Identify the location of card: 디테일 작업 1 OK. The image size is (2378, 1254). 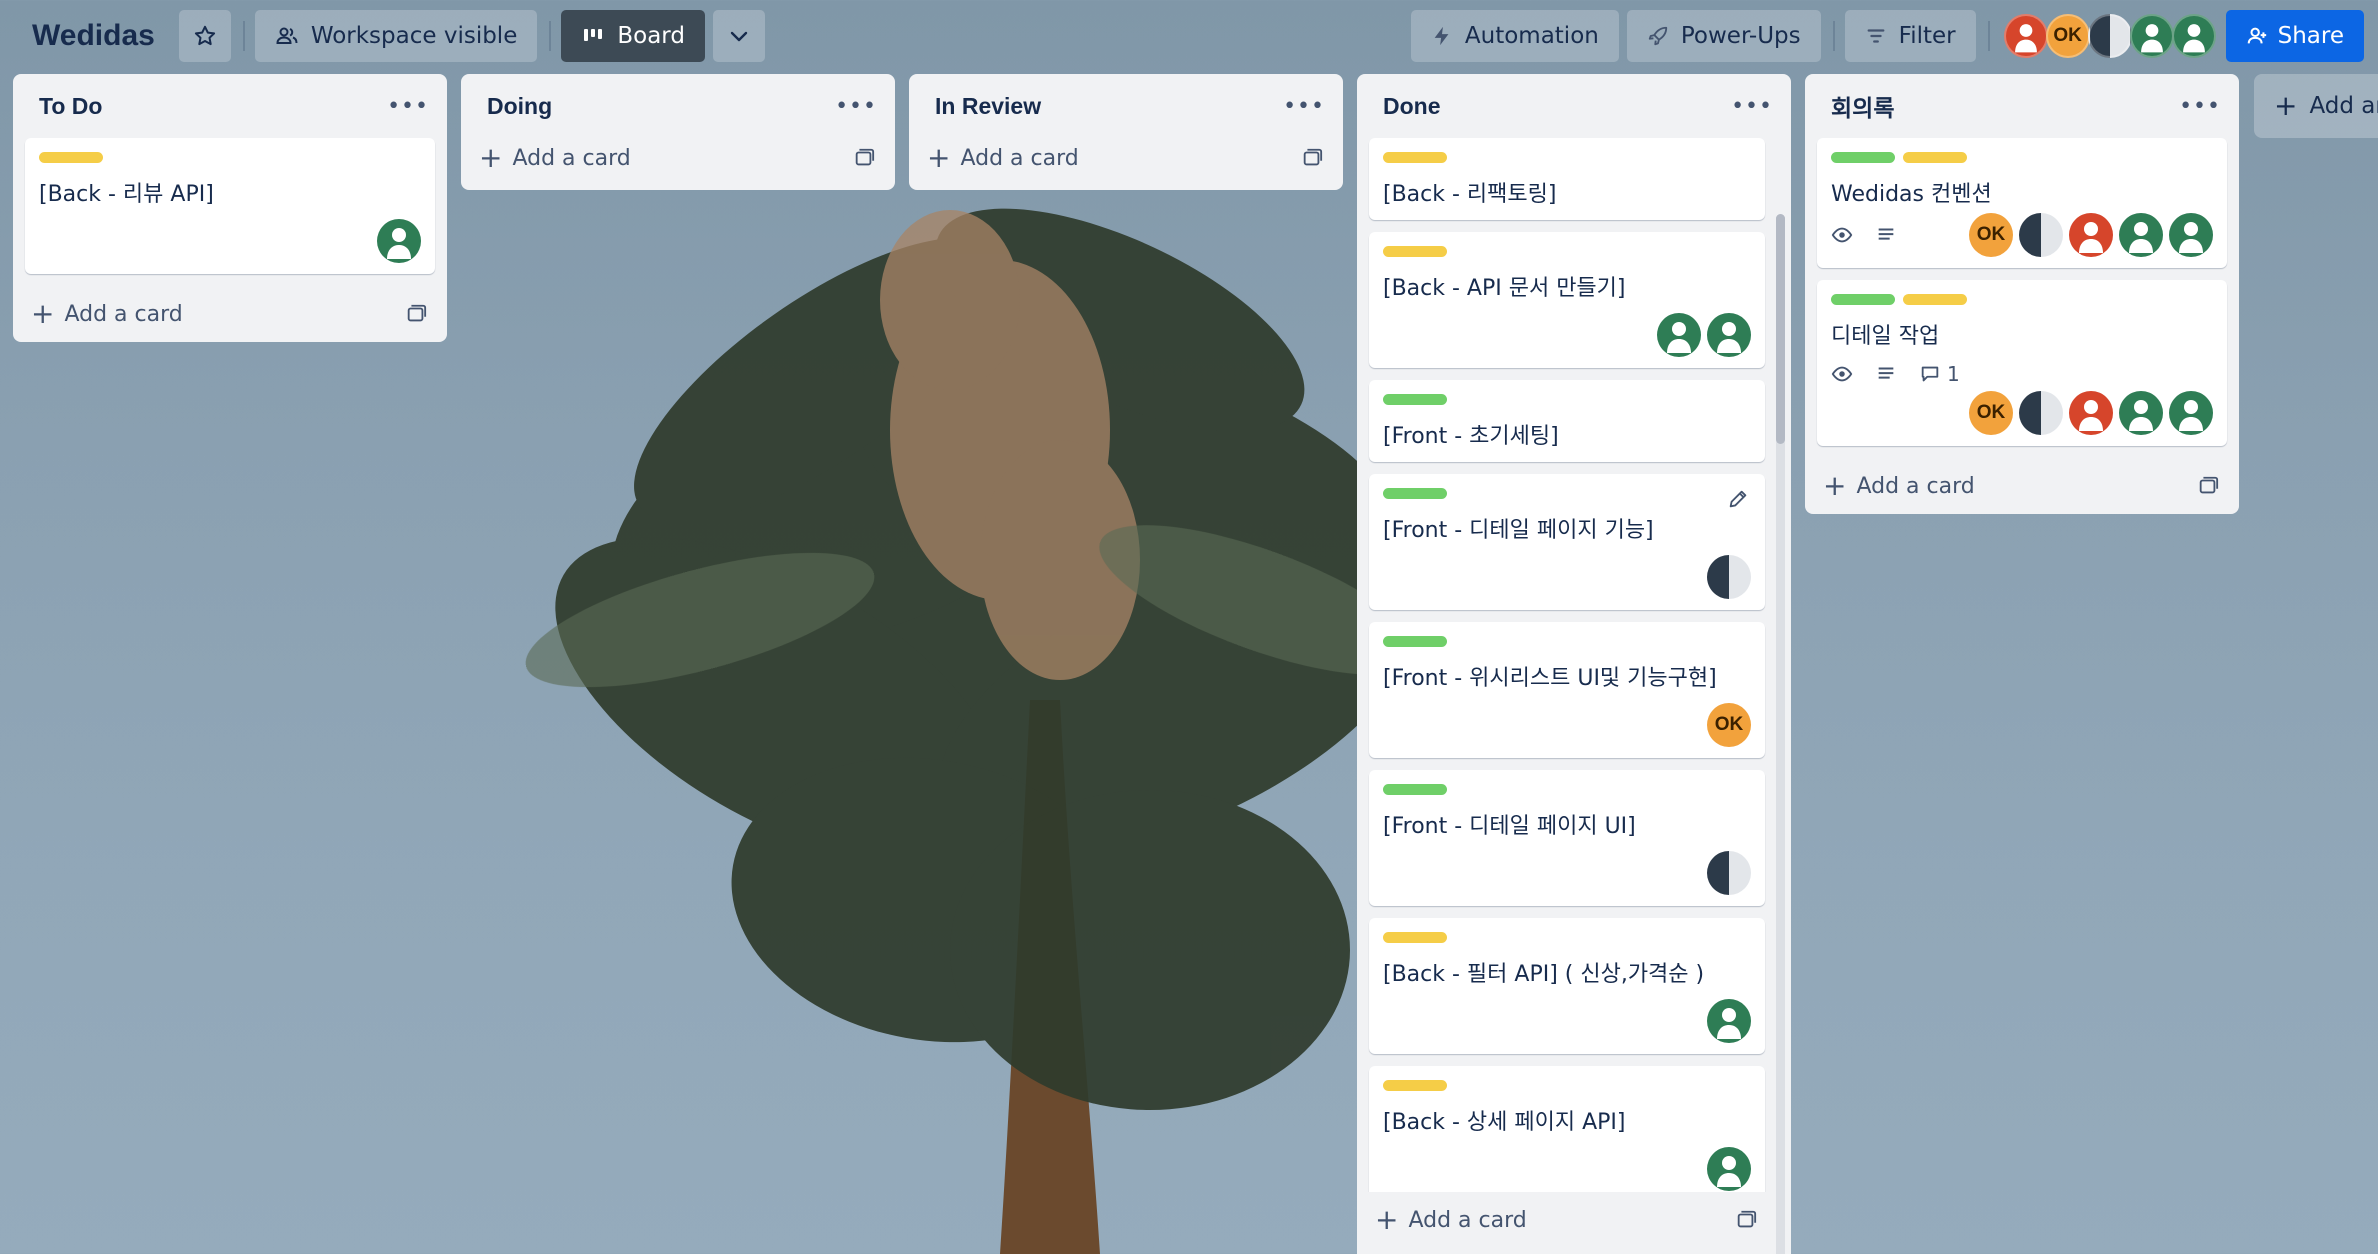
(2022, 363).